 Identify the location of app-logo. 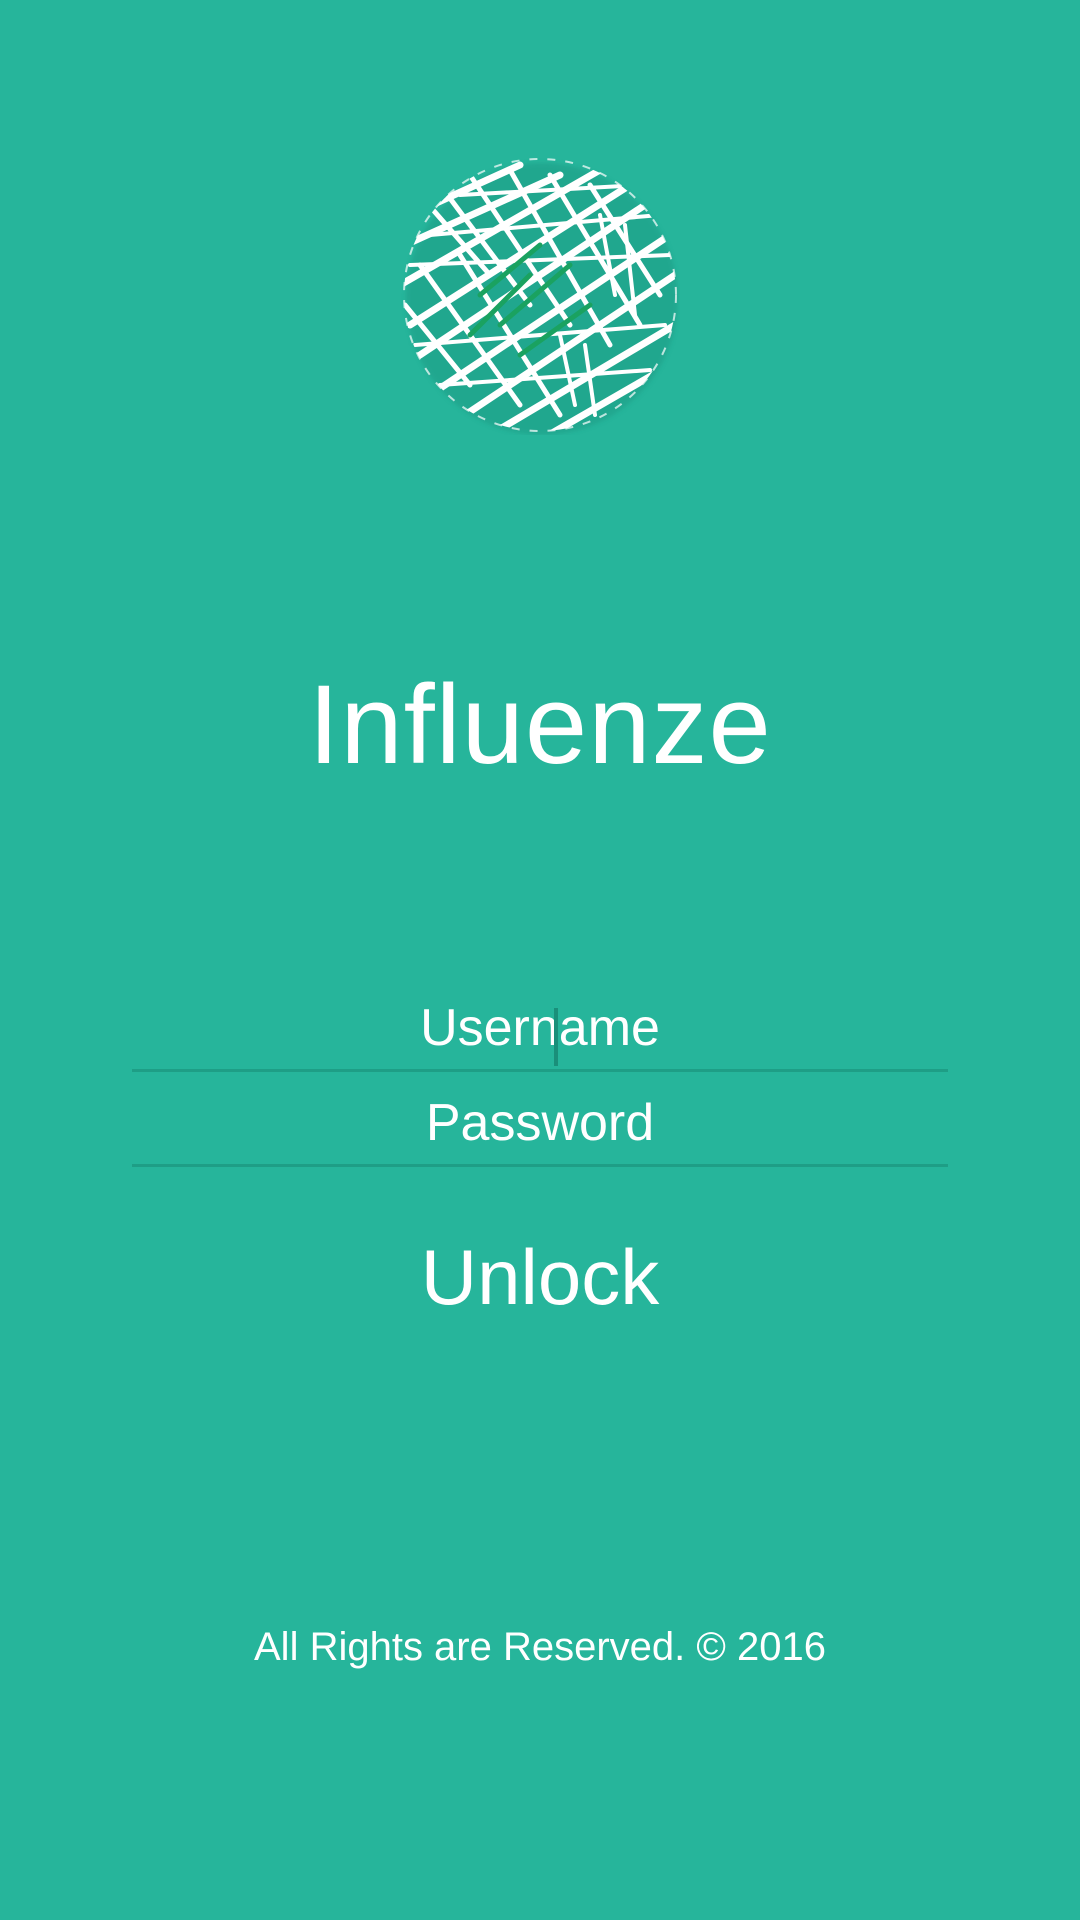
(540, 295).